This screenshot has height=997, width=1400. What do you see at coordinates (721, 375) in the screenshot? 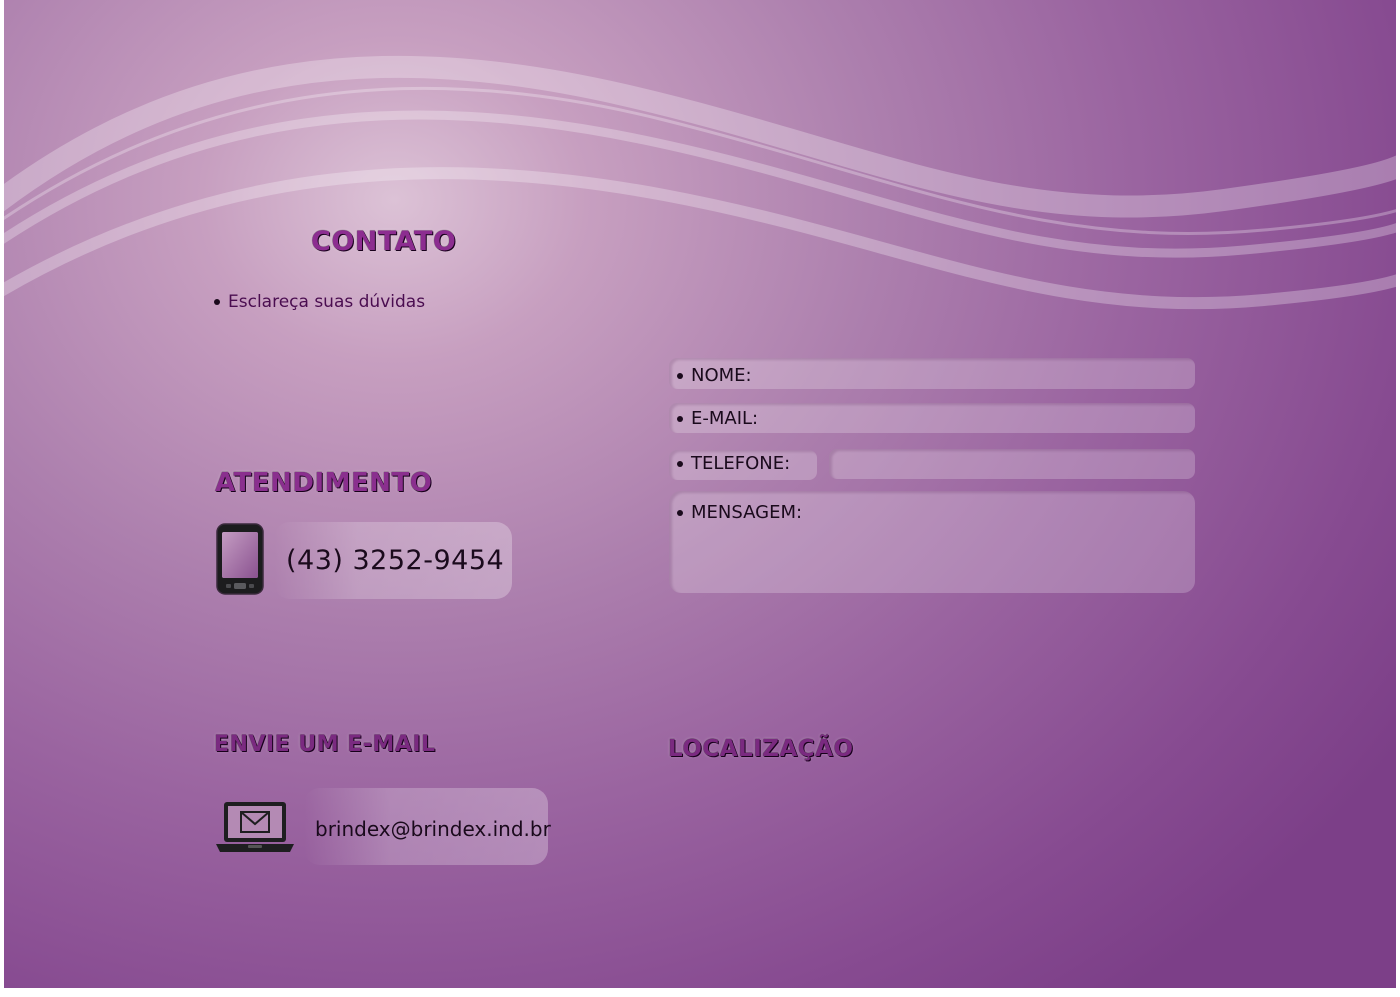
I see `nome-label-text: NOME:` at bounding box center [721, 375].